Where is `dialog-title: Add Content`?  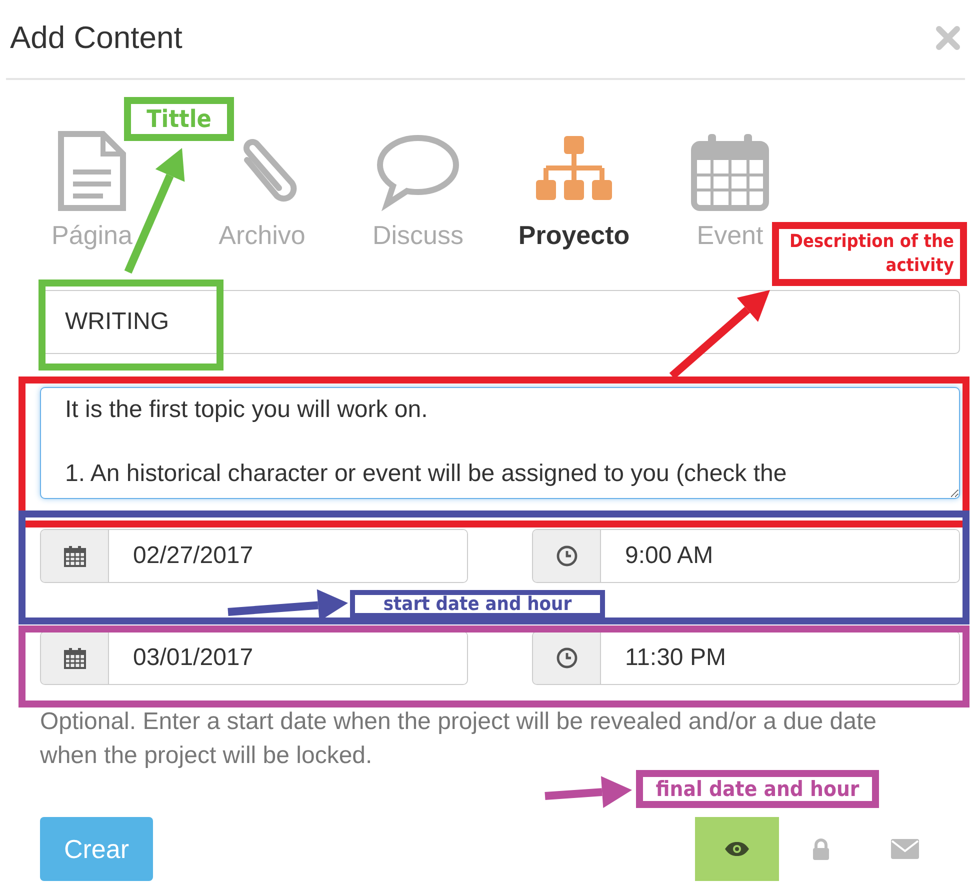
dialog-title: Add Content is located at coordinates (96, 38).